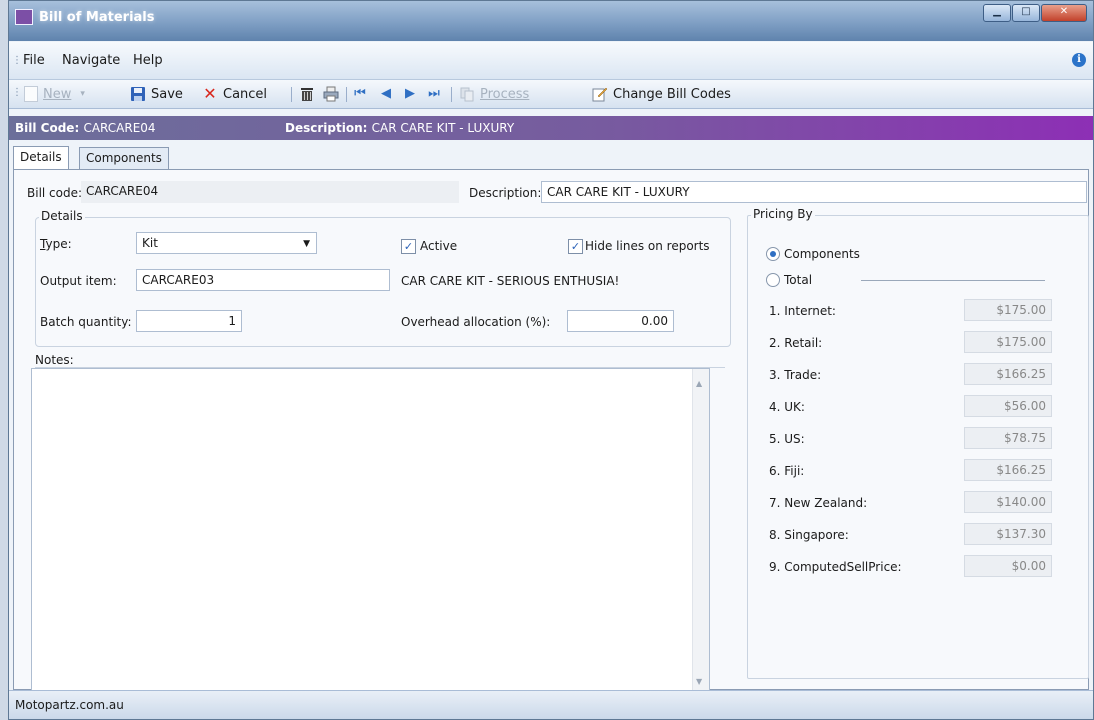 The image size is (1094, 720). Describe the element at coordinates (953, 280) in the screenshot. I see `pricing-total-divider` at that location.